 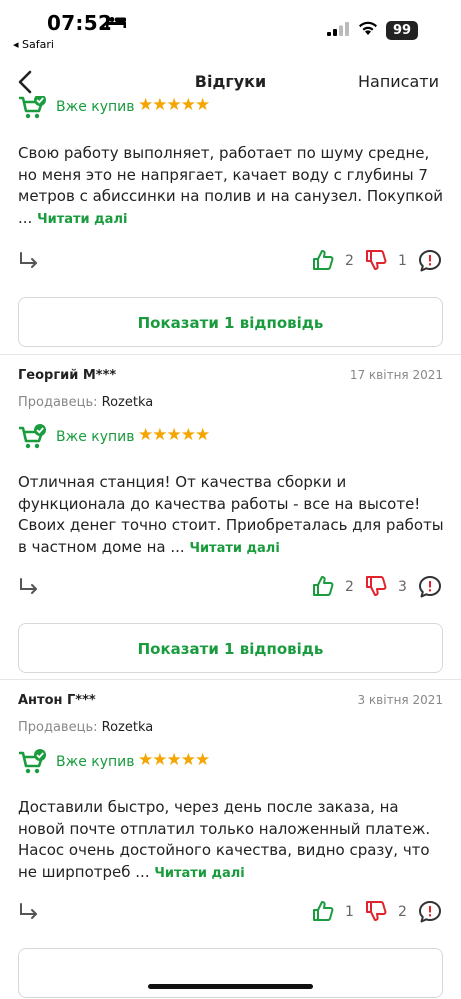 What do you see at coordinates (230, 973) in the screenshot?
I see `show-replies-button` at bounding box center [230, 973].